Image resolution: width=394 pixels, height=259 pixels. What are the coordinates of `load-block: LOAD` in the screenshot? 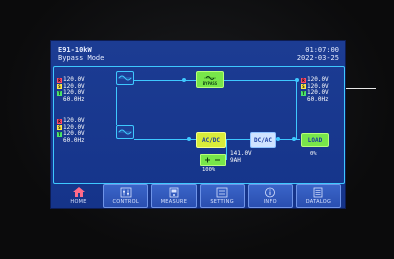 It's located at (315, 140).